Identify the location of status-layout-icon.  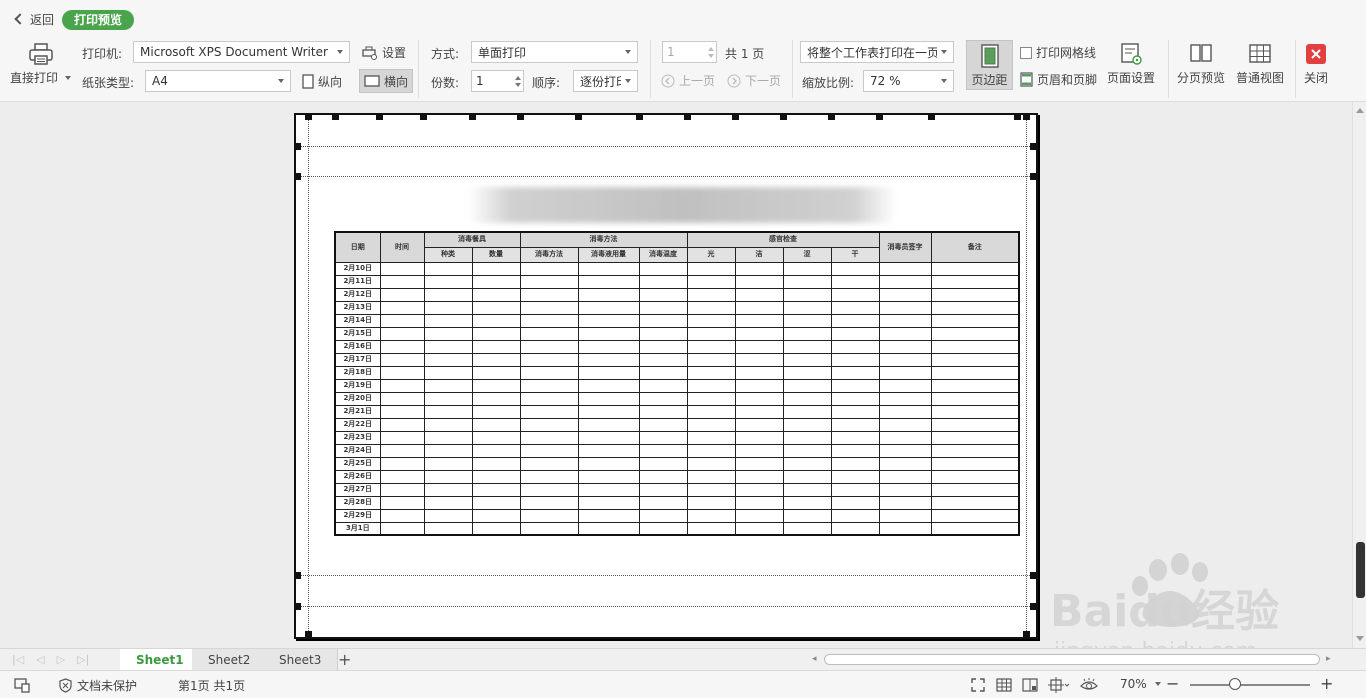
(22, 685).